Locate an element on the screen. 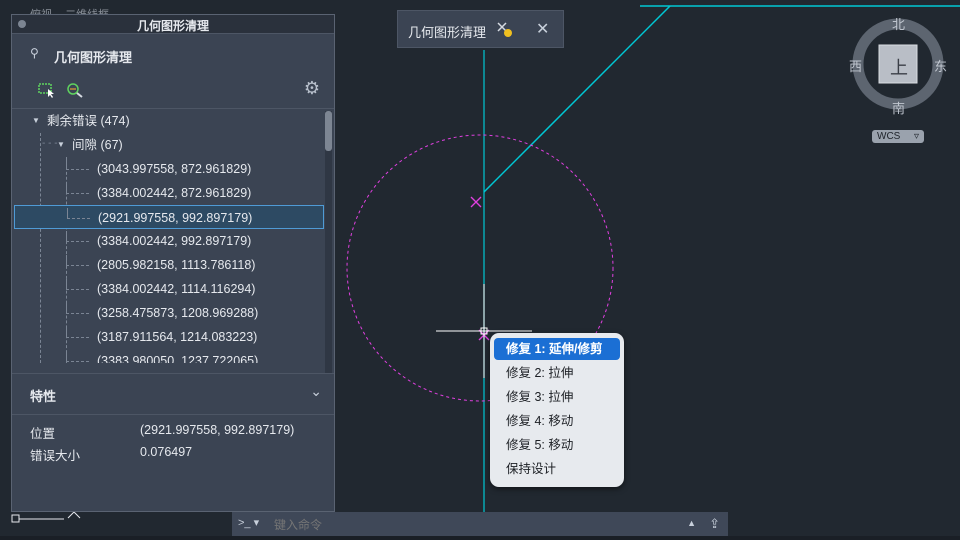 The image size is (960, 540). compass-west: 西 is located at coordinates (855, 65).